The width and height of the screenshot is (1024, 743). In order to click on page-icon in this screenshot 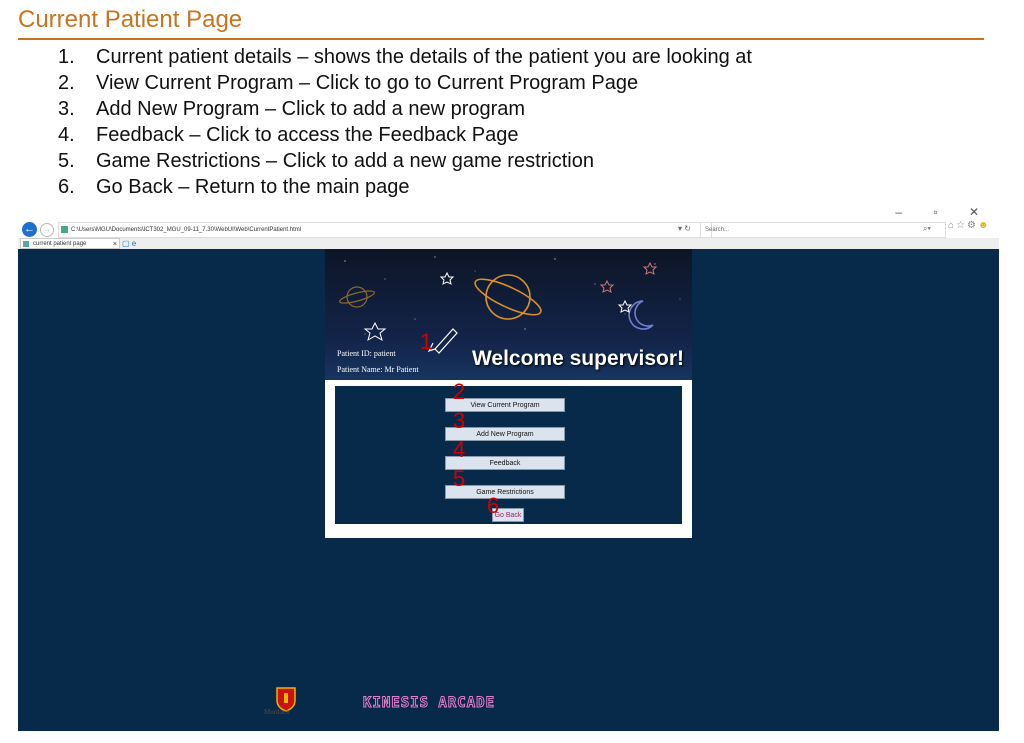, I will do `click(64, 229)`.